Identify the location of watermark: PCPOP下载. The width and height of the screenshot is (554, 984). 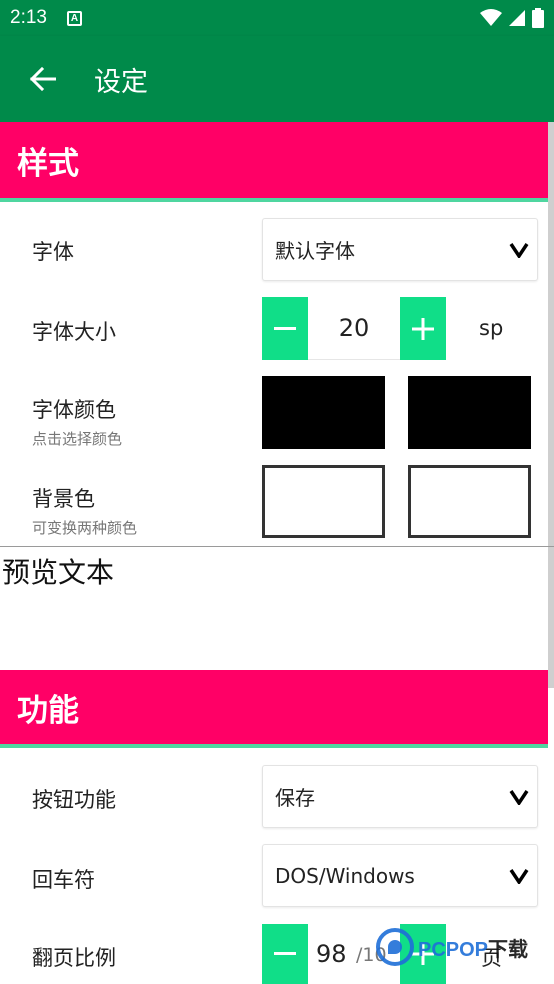
(452, 947).